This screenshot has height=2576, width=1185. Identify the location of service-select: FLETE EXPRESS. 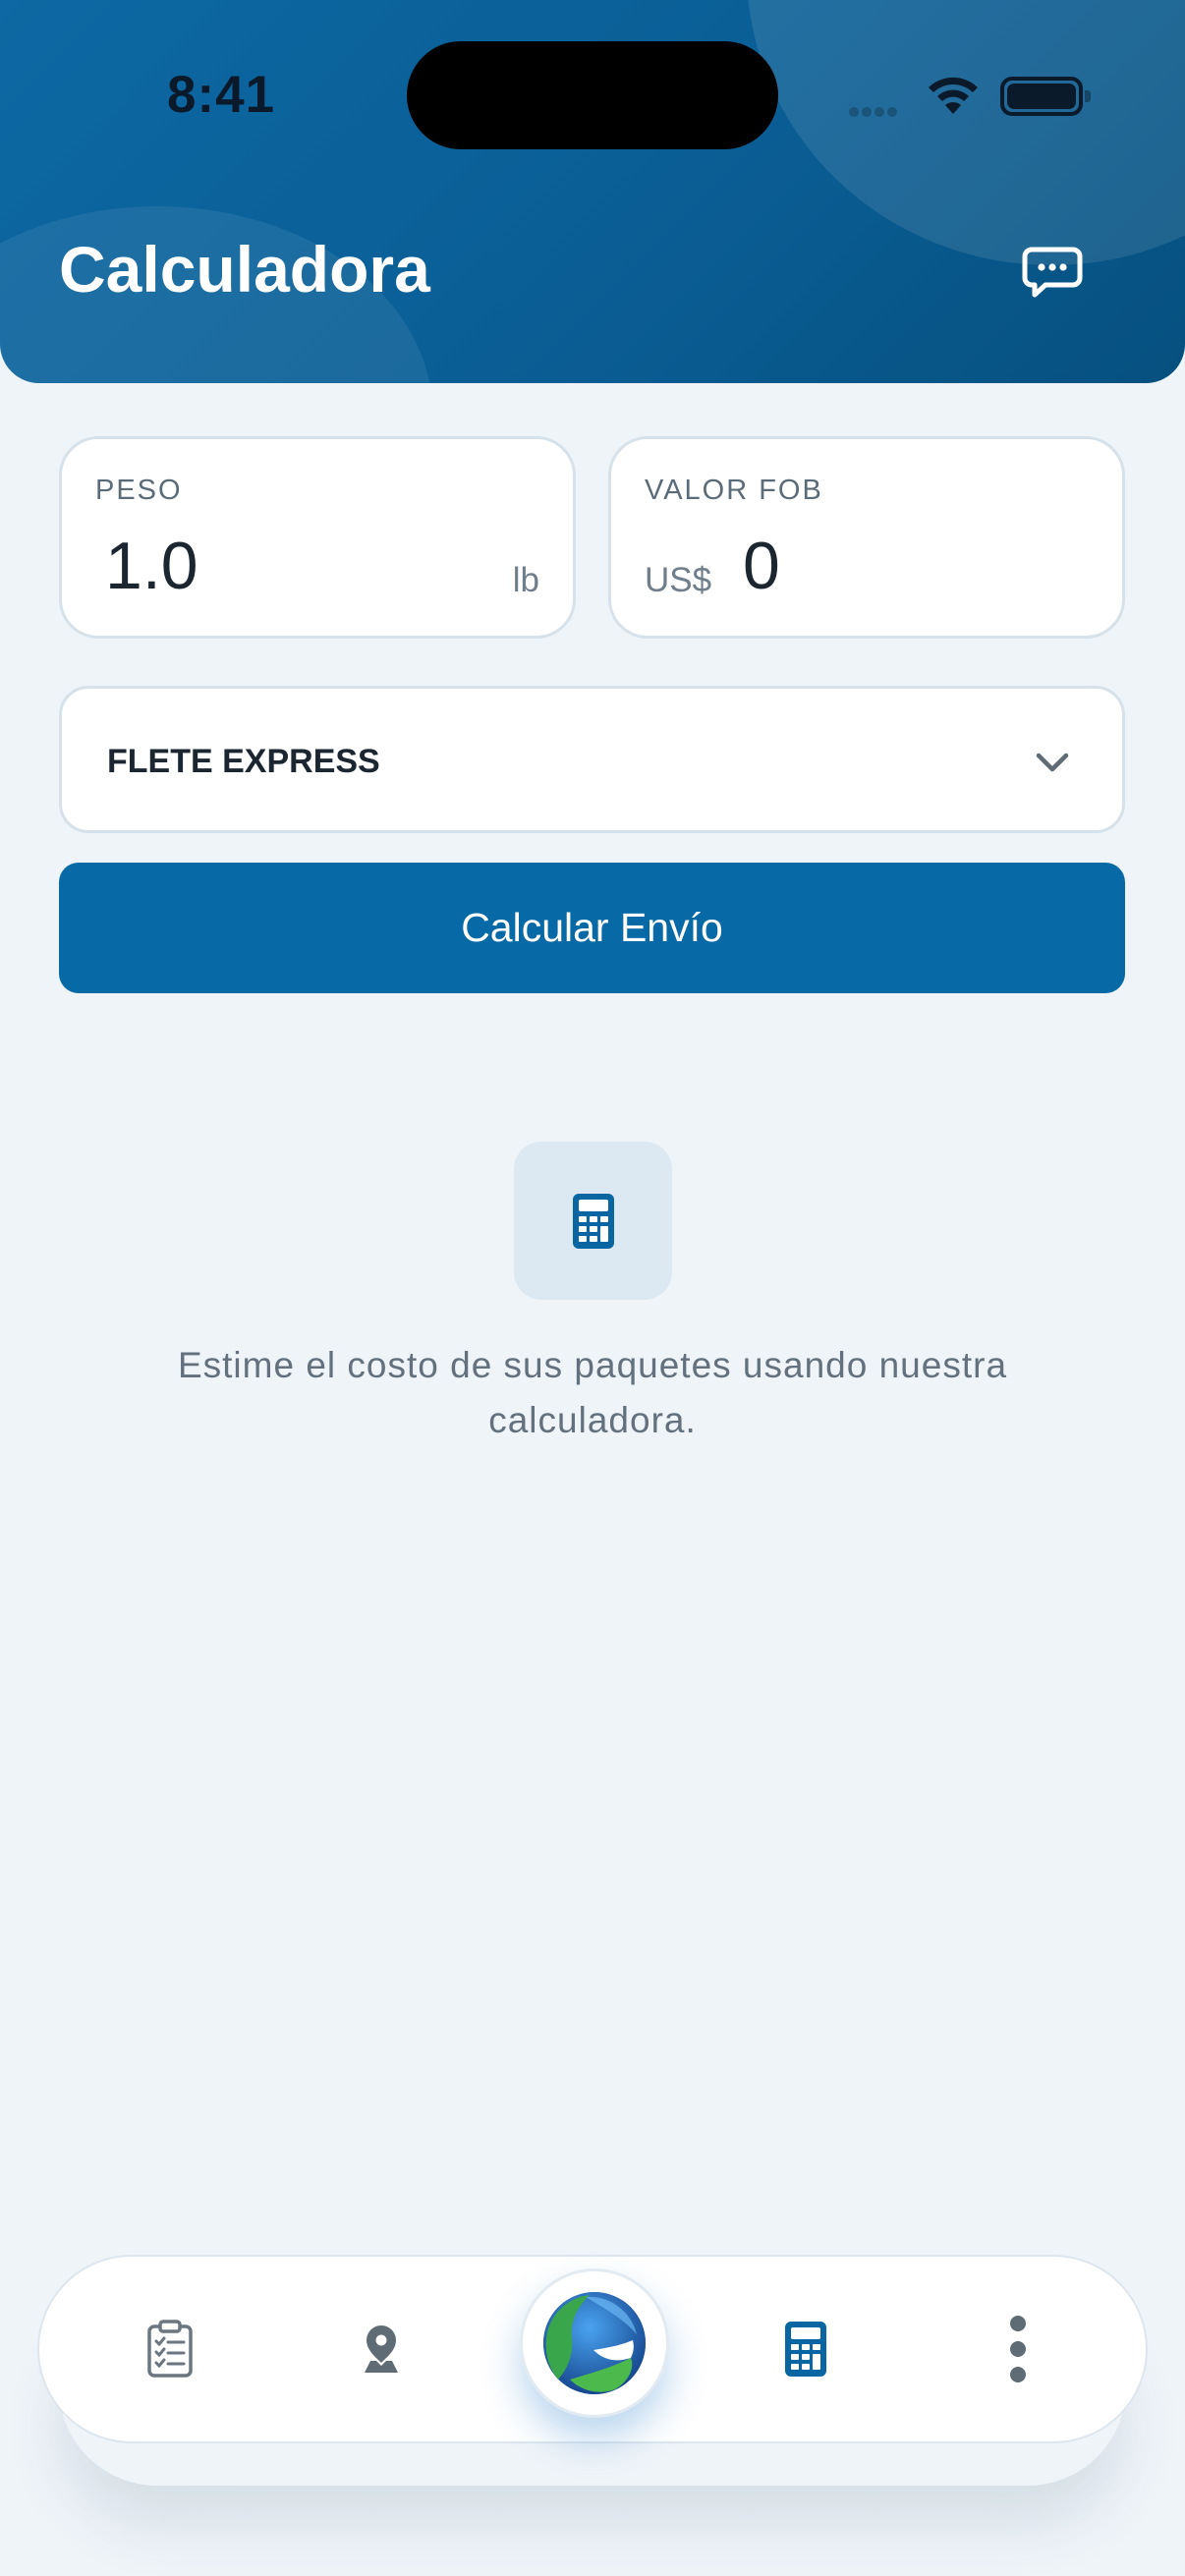
(592, 759).